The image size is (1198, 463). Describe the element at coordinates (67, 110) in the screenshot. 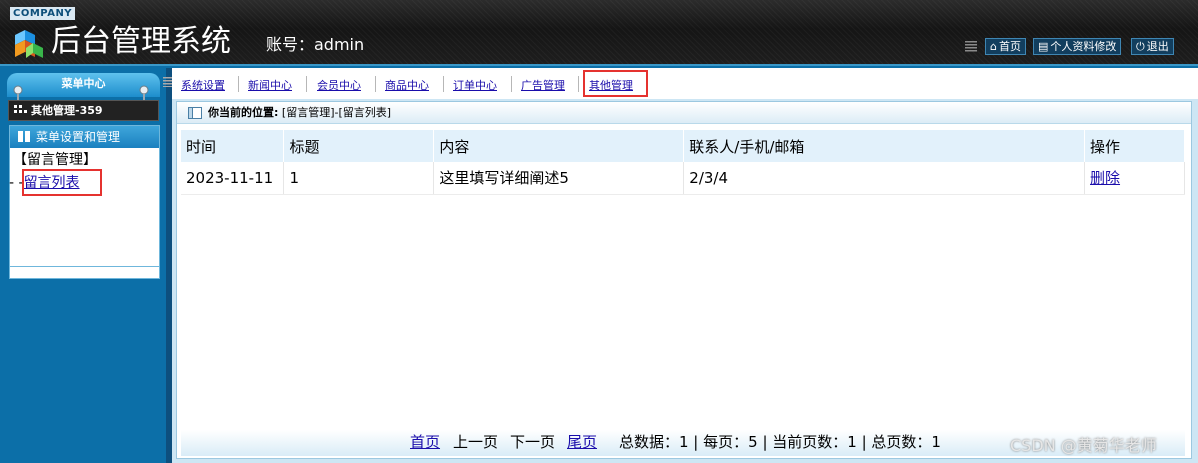

I see `section-label: 其他管理-359` at that location.